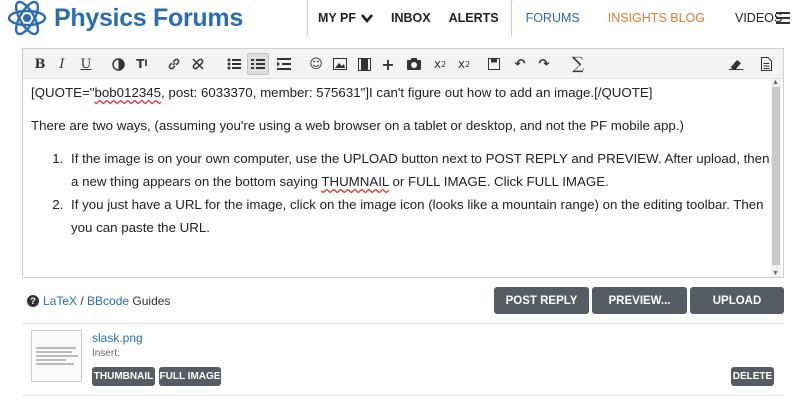  Describe the element at coordinates (388, 64) in the screenshot. I see `plus-icon: +` at that location.